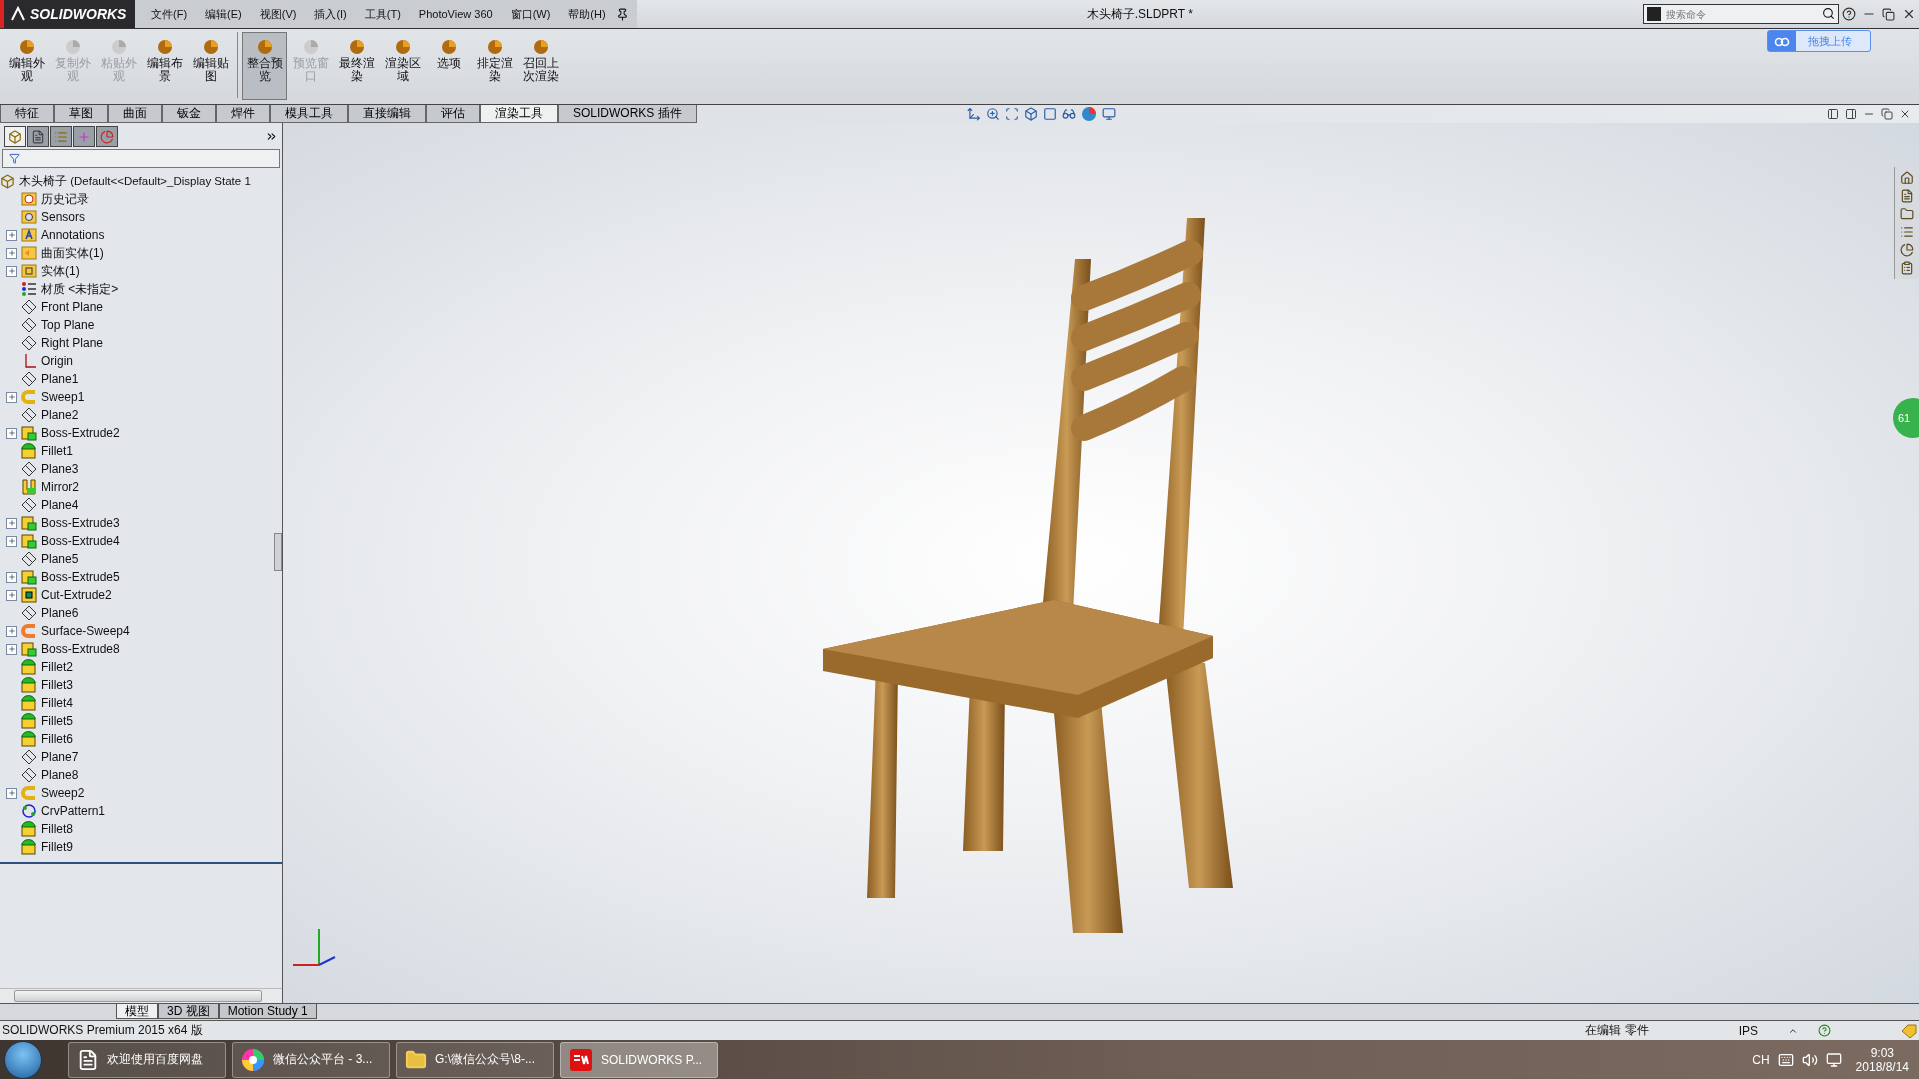 Image resolution: width=1919 pixels, height=1079 pixels. Describe the element at coordinates (60, 379) in the screenshot. I see `tree-item: Plane1` at that location.